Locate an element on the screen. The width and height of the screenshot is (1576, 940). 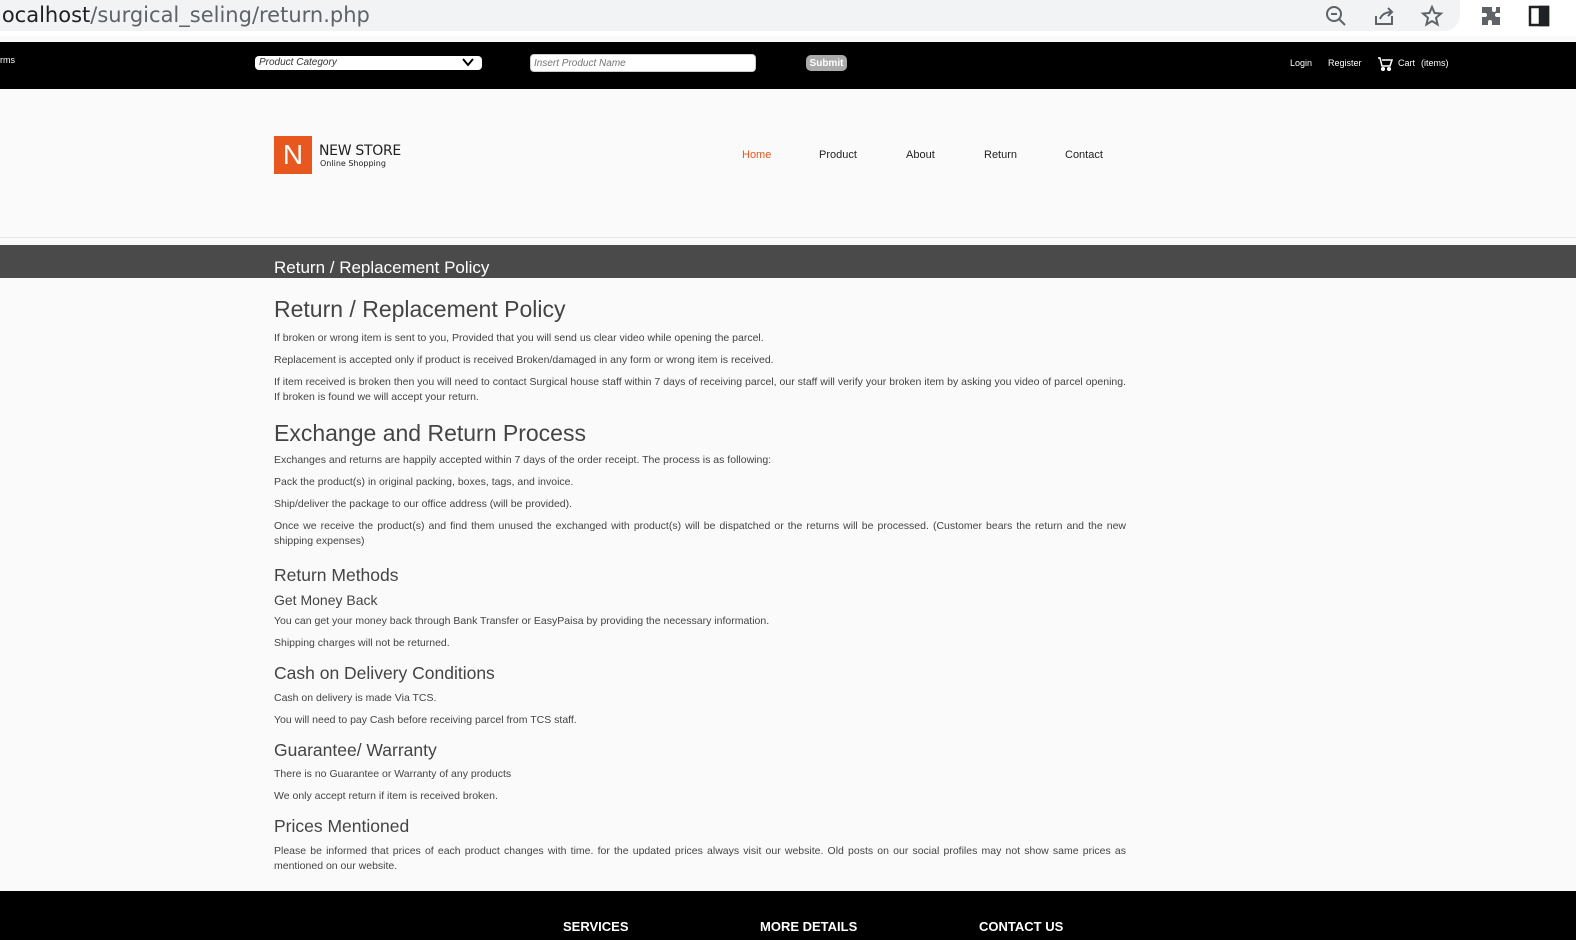
zoom-out-icon is located at coordinates (1336, 16).